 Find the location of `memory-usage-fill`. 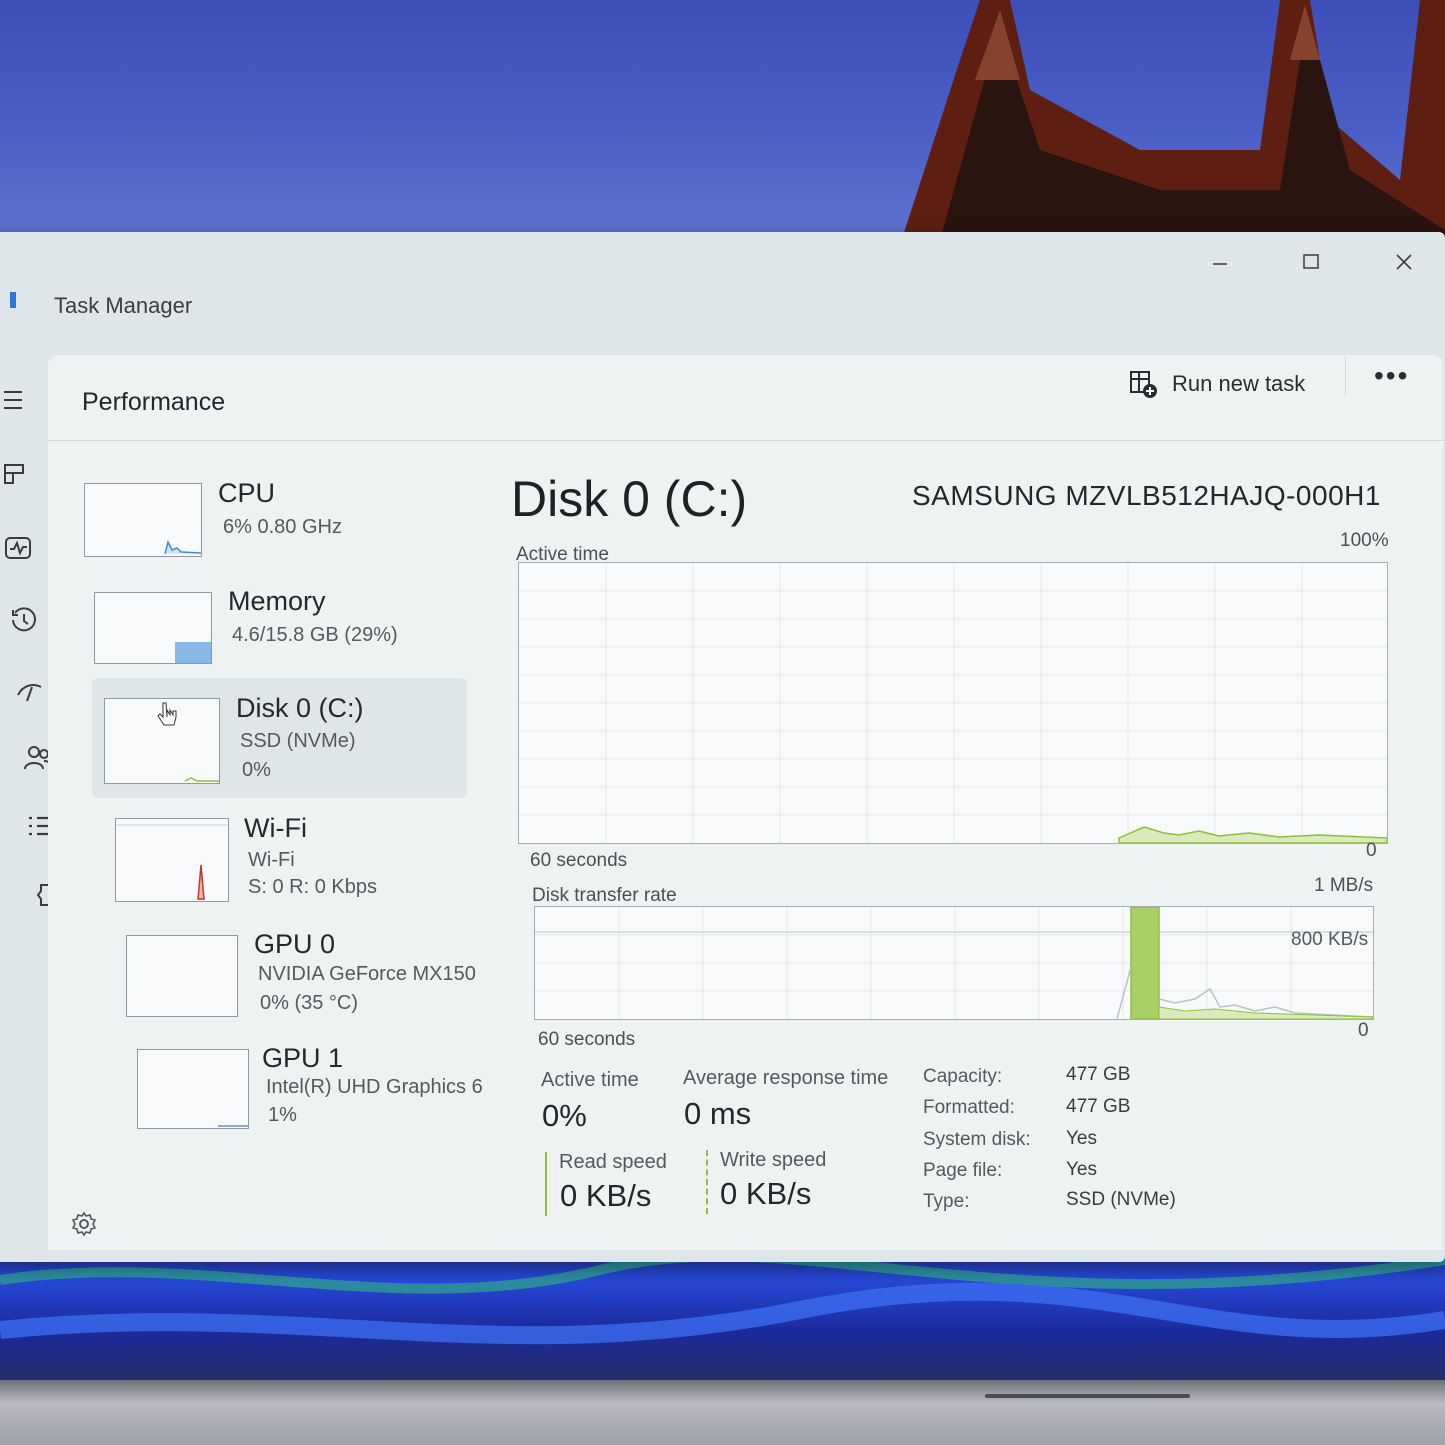

memory-usage-fill is located at coordinates (193, 652).